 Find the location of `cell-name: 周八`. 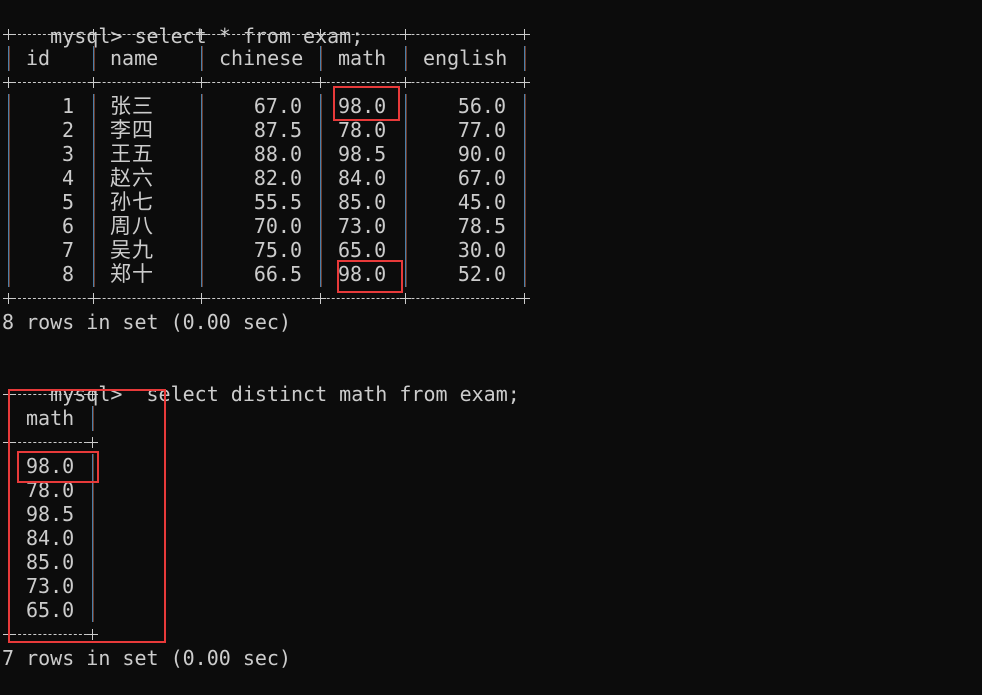

cell-name: 周八 is located at coordinates (132, 226).